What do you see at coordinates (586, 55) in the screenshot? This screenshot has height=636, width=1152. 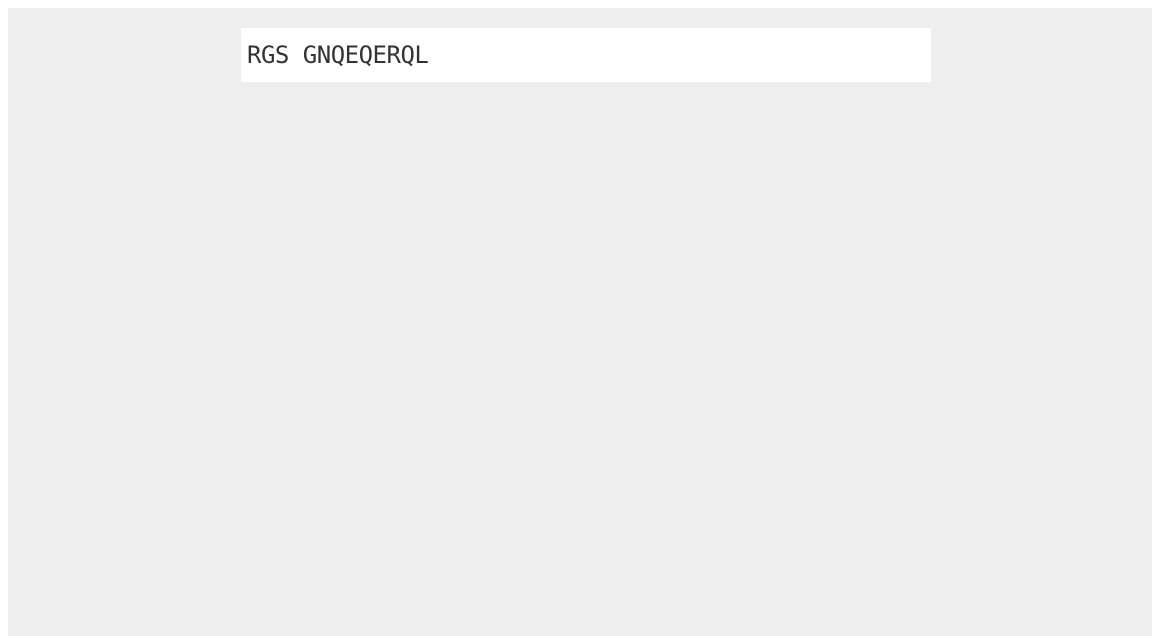 I see `text-field: RGS GNQEQERQL` at bounding box center [586, 55].